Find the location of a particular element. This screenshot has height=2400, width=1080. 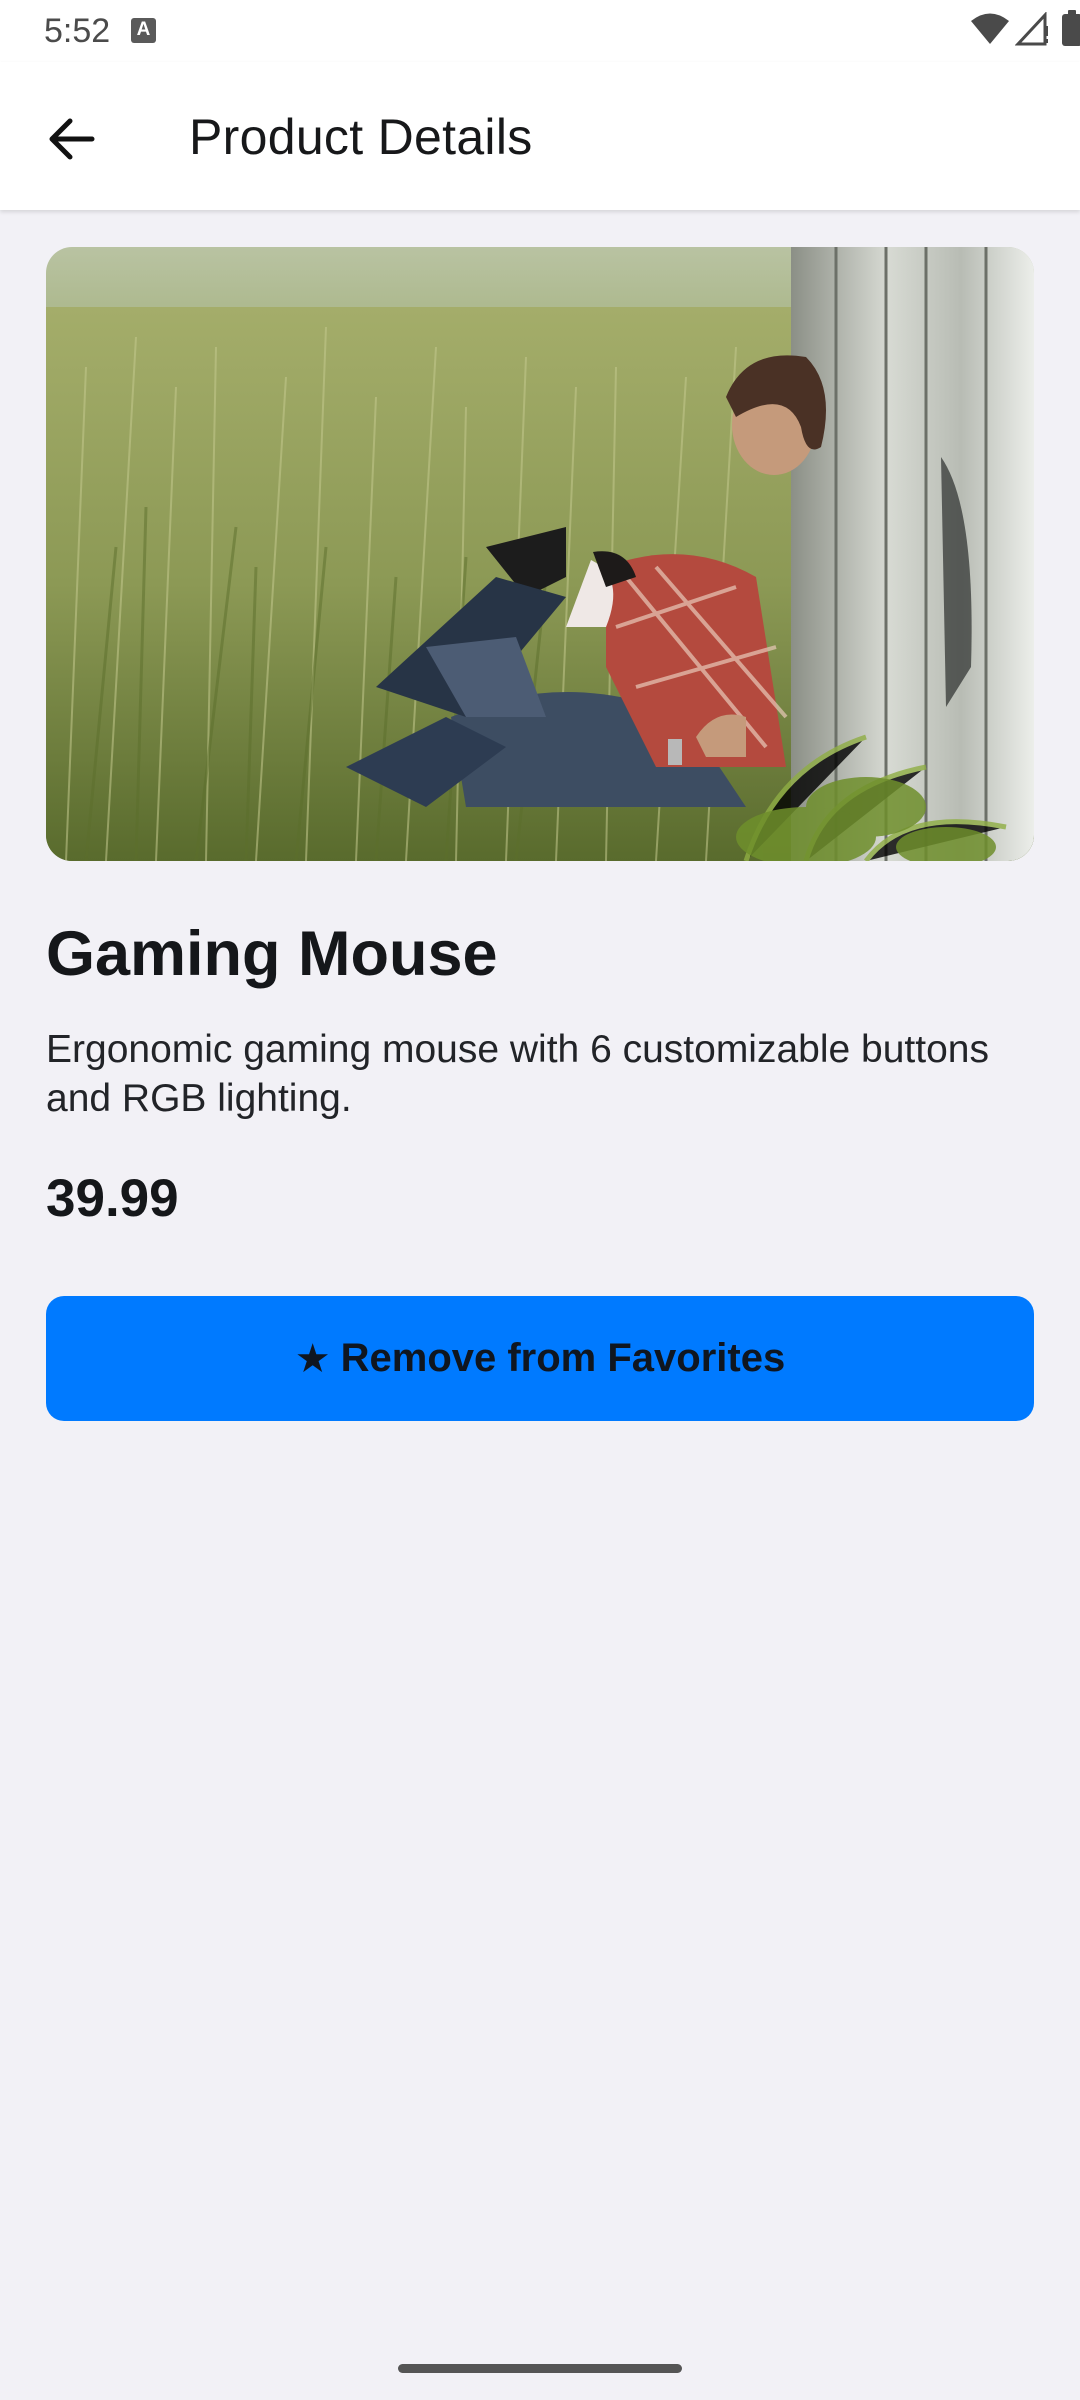

back-button is located at coordinates (72, 139).